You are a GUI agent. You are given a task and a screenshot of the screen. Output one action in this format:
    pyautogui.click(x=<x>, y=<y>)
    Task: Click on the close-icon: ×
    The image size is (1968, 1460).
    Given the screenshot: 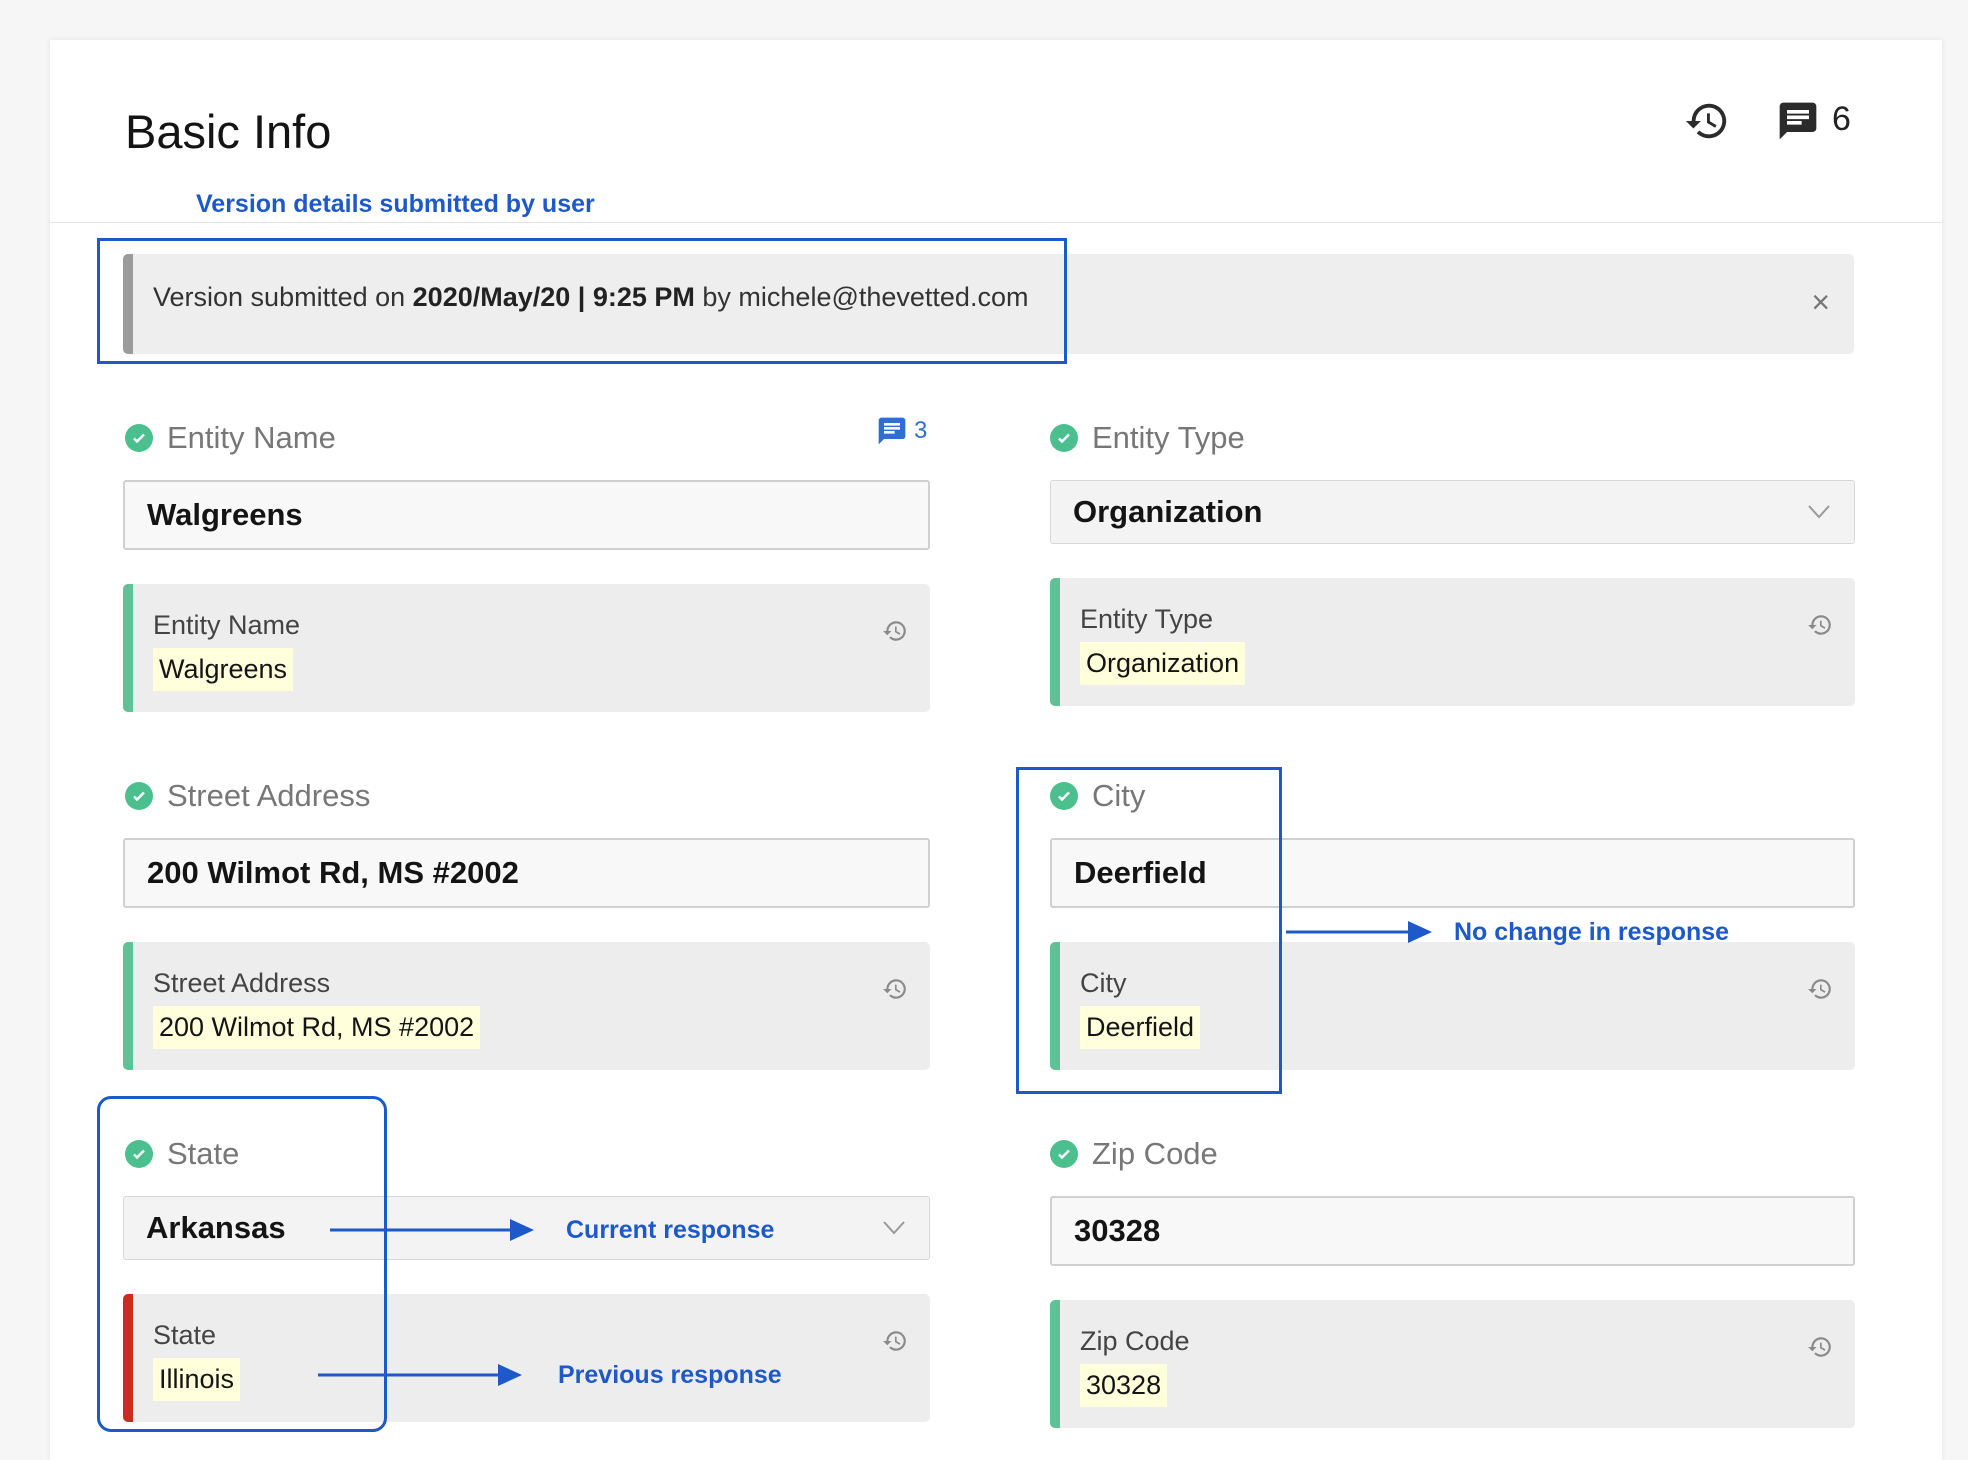 What is the action you would take?
    pyautogui.click(x=1820, y=302)
    